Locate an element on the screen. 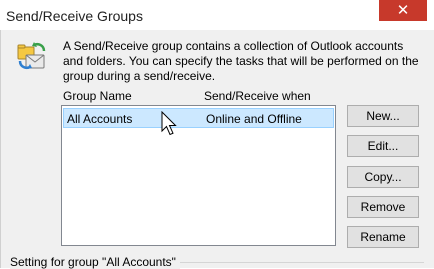  remove-button: Remove is located at coordinates (383, 207).